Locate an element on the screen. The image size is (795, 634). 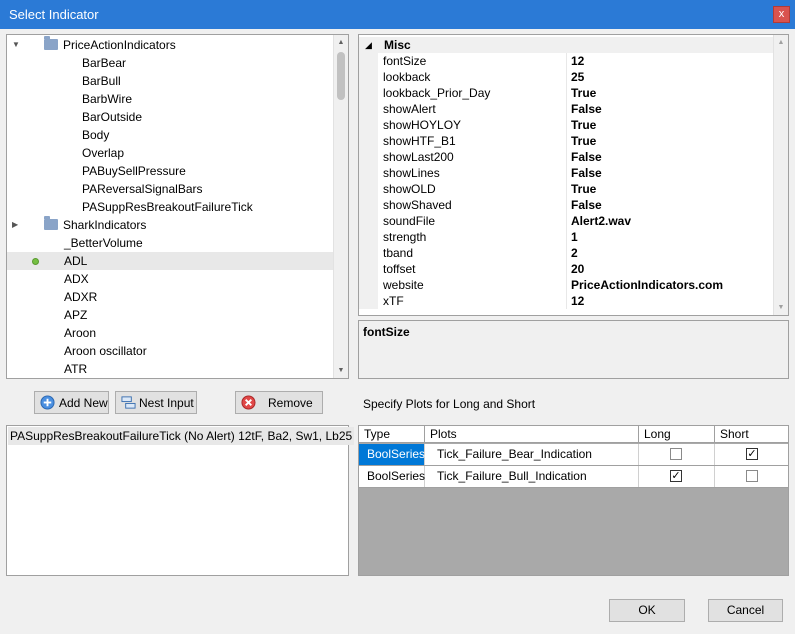
property-description: fontSize is located at coordinates (573, 349).